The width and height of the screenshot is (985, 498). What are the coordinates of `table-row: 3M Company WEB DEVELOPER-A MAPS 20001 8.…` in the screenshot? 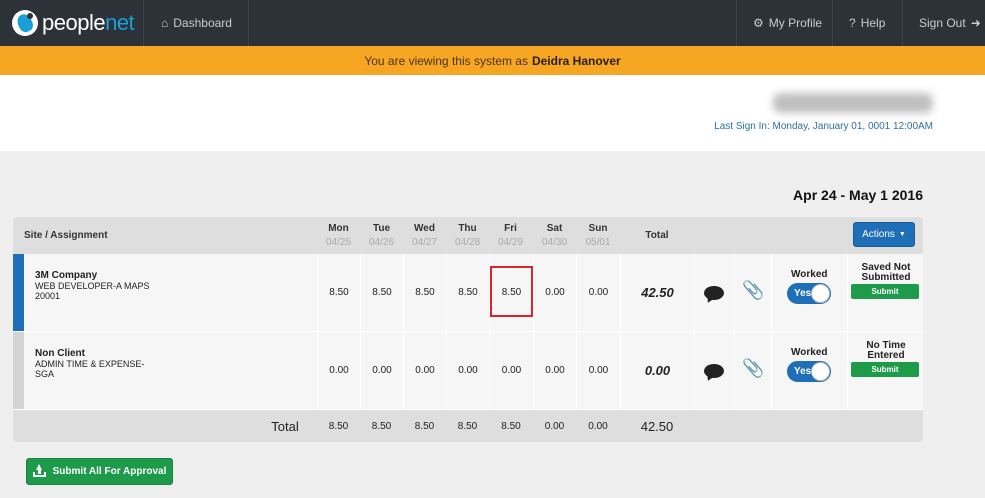 It's located at (468, 292).